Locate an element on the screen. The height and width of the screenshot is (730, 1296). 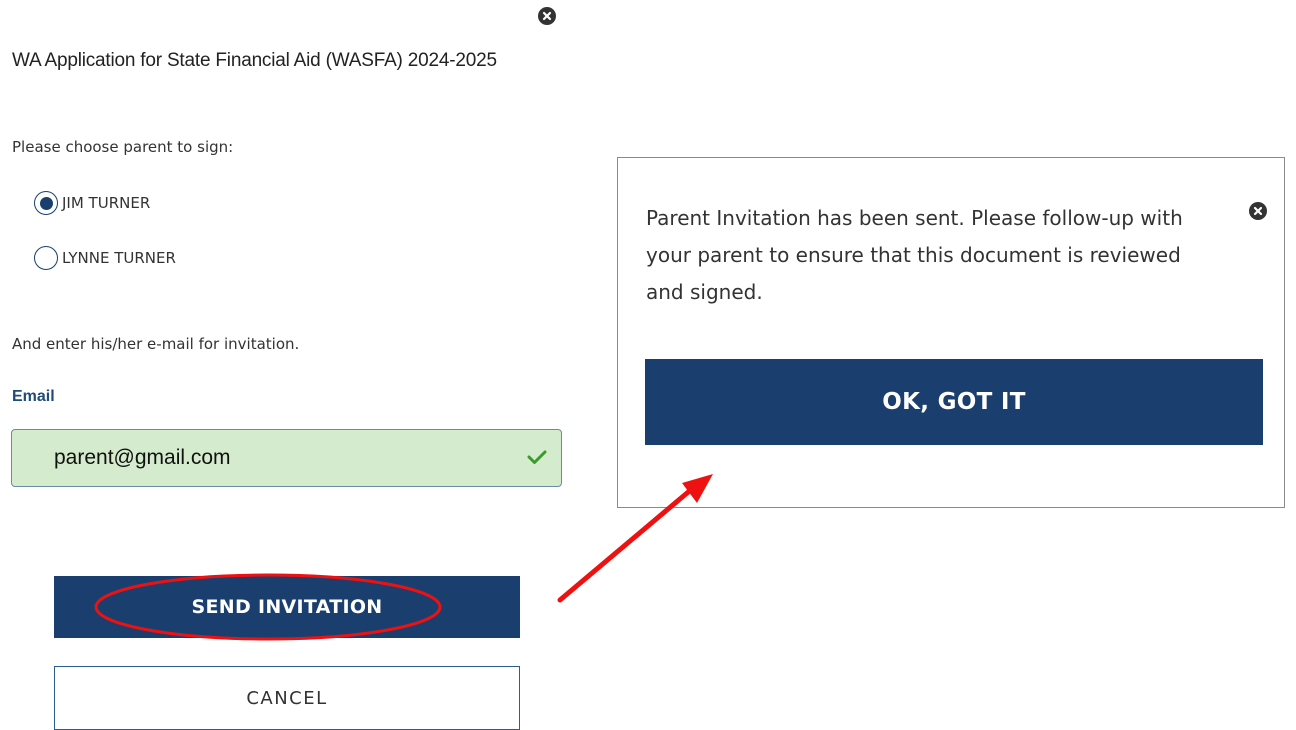
send-invitation-button: SEND INVITATION is located at coordinates (287, 607).